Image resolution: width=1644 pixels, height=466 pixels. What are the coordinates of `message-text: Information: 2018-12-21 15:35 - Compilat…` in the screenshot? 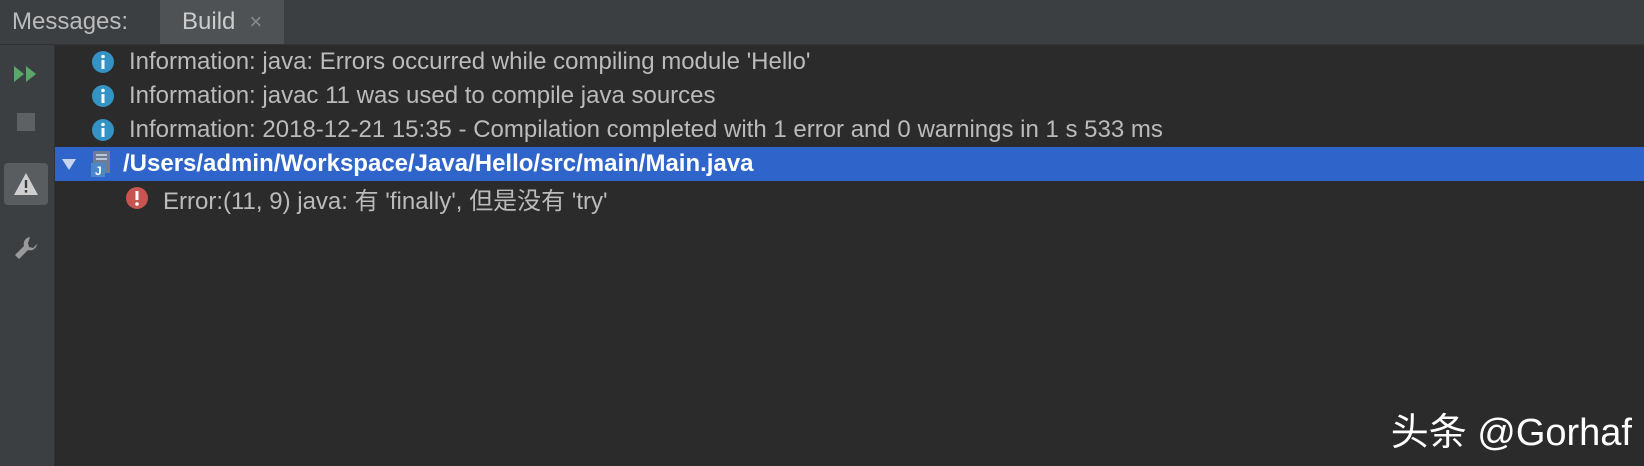 It's located at (646, 129).